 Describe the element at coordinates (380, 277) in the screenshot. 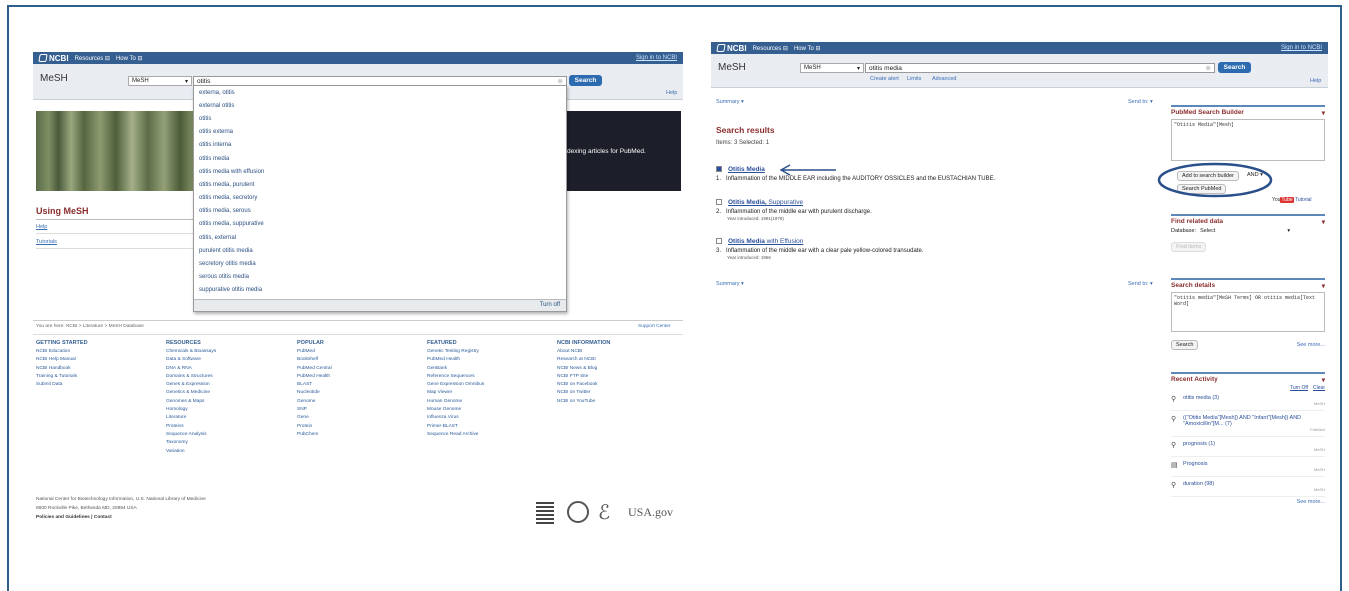

I see `autocomplete-item: serous otitis media` at that location.